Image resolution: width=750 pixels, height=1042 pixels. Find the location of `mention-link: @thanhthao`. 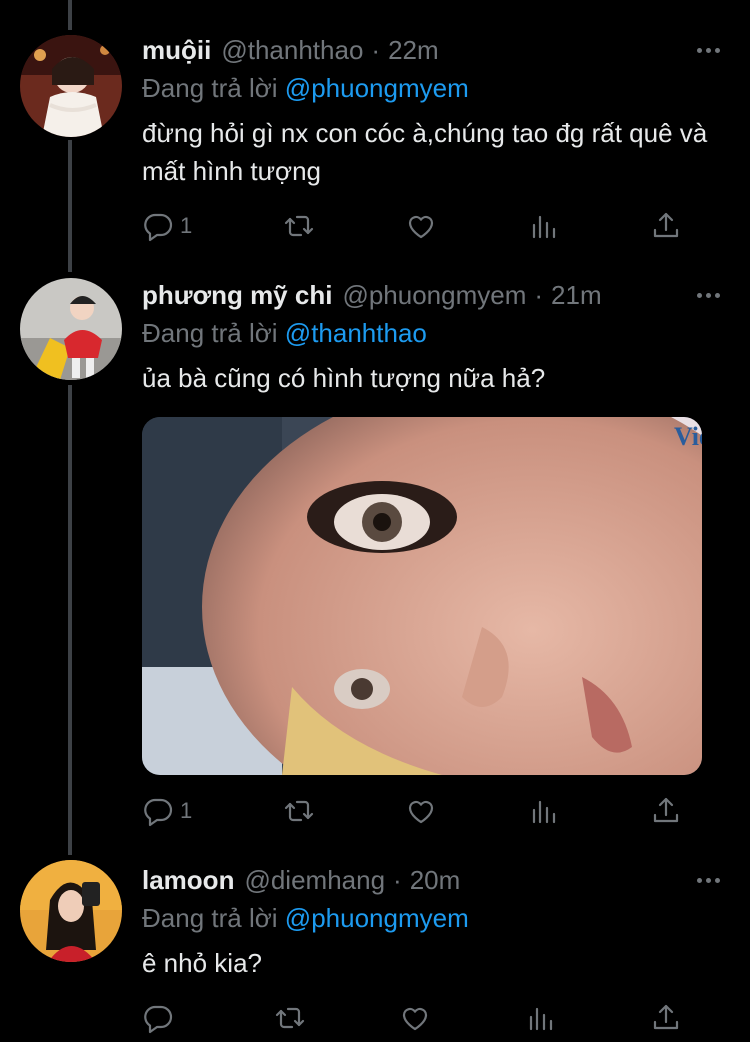

mention-link: @thanhthao is located at coordinates (356, 333).